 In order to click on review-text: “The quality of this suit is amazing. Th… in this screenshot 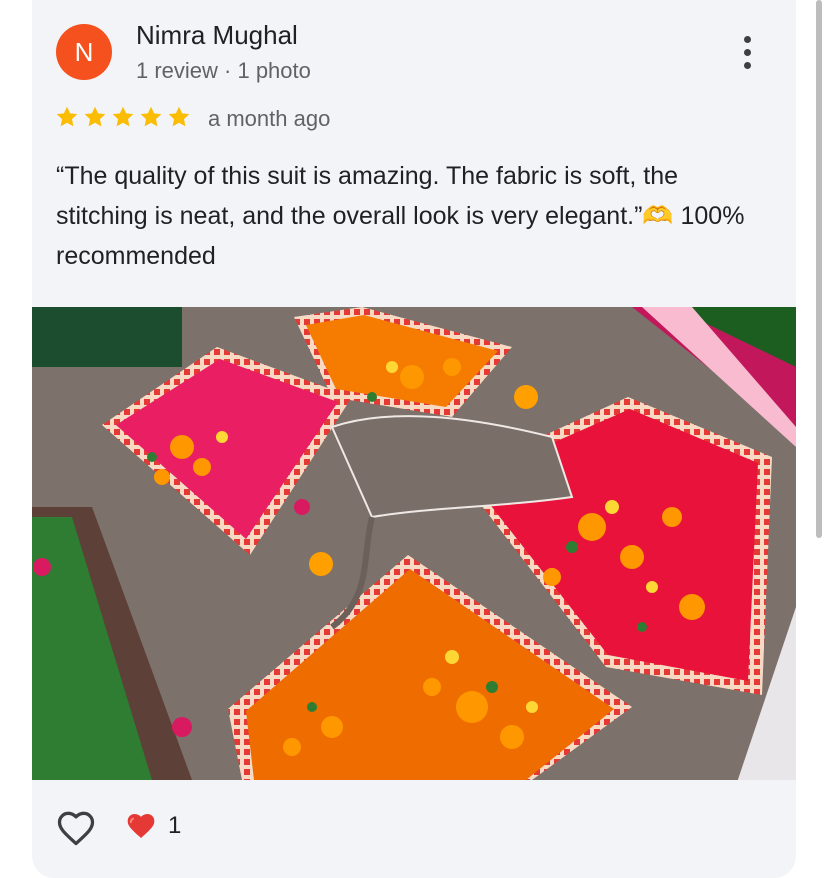, I will do `click(400, 216)`.